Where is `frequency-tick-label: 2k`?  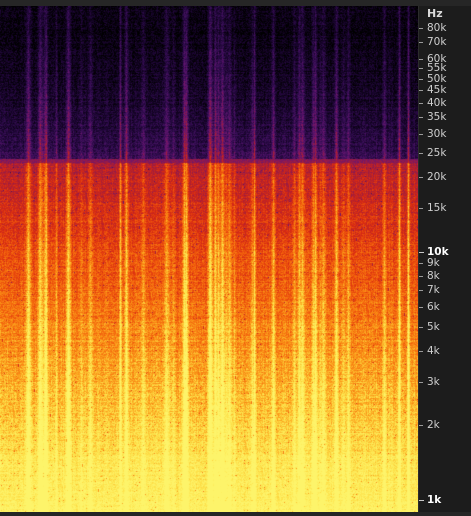
frequency-tick-label: 2k is located at coordinates (433, 425).